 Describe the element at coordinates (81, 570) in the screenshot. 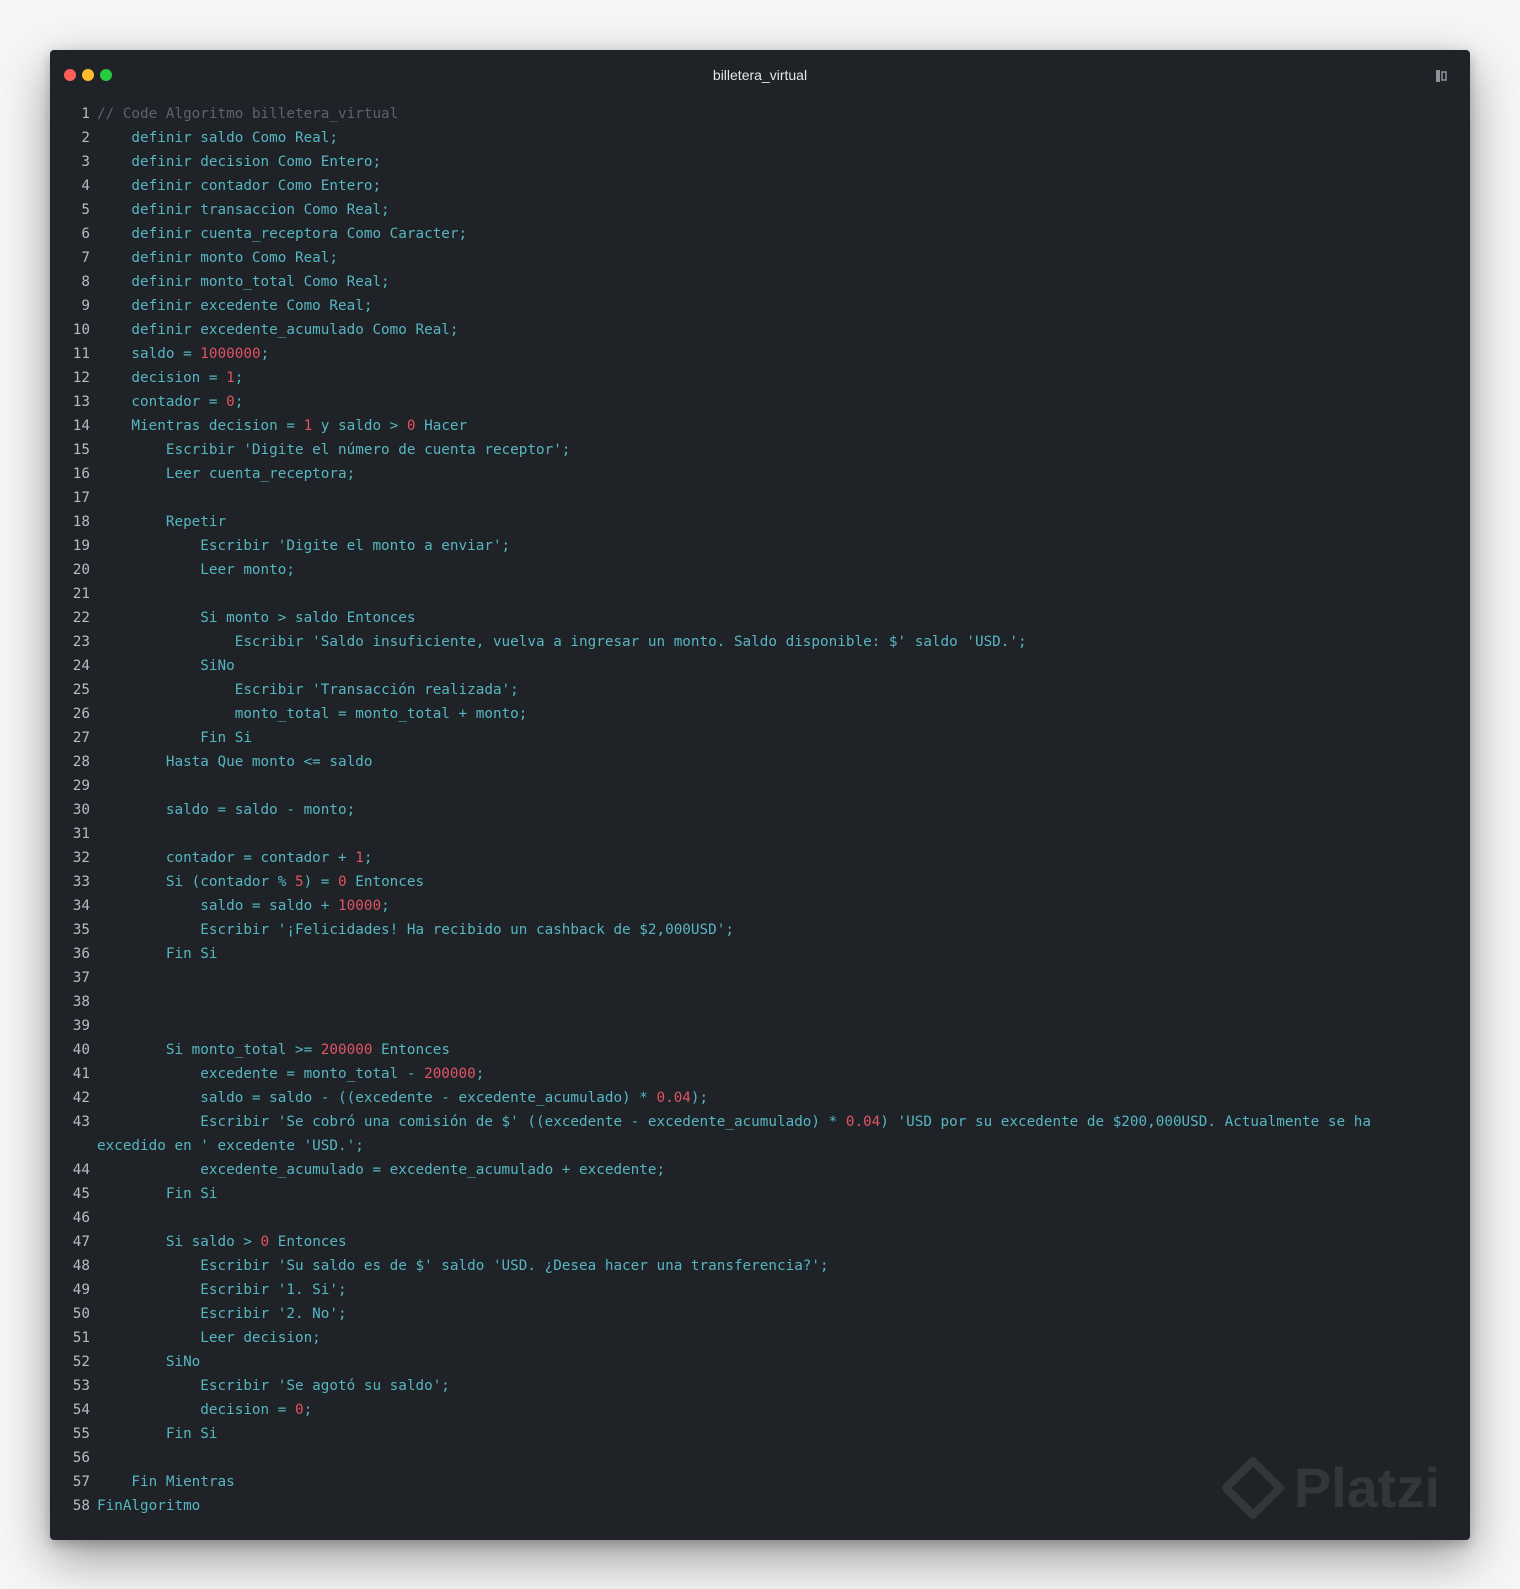

I see `line-number: 20` at that location.